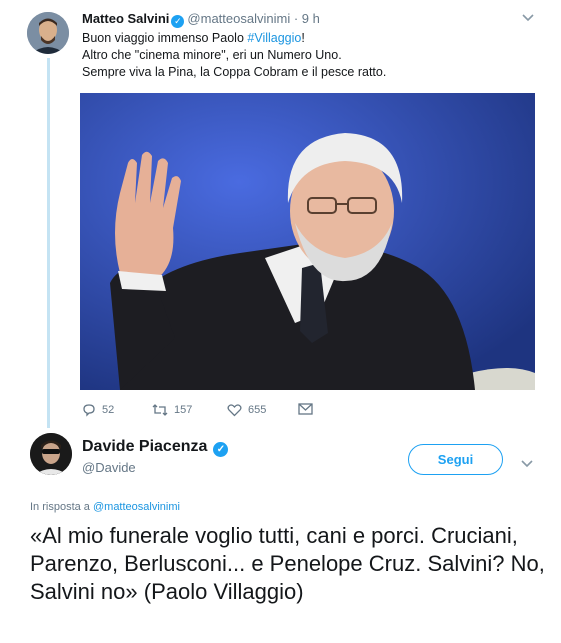 The image size is (561, 643). Describe the element at coordinates (246, 410) in the screenshot. I see `like-action: 655` at that location.